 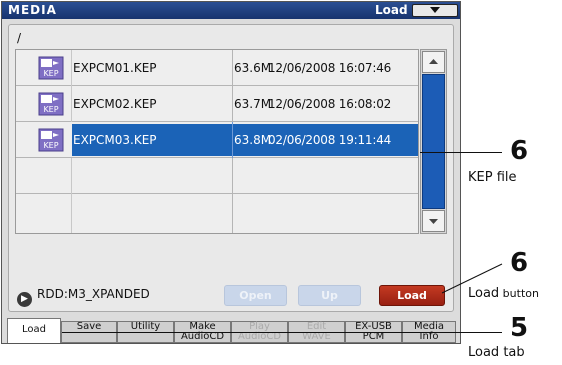 What do you see at coordinates (115, 104) in the screenshot?
I see `file-name: EXPCM02.KEP` at bounding box center [115, 104].